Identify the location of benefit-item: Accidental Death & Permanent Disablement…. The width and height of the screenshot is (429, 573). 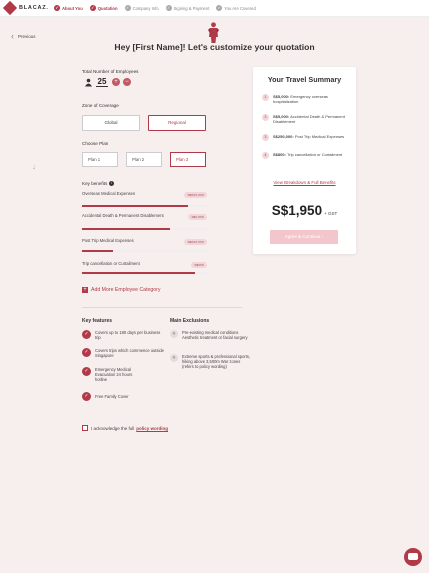
(144, 221).